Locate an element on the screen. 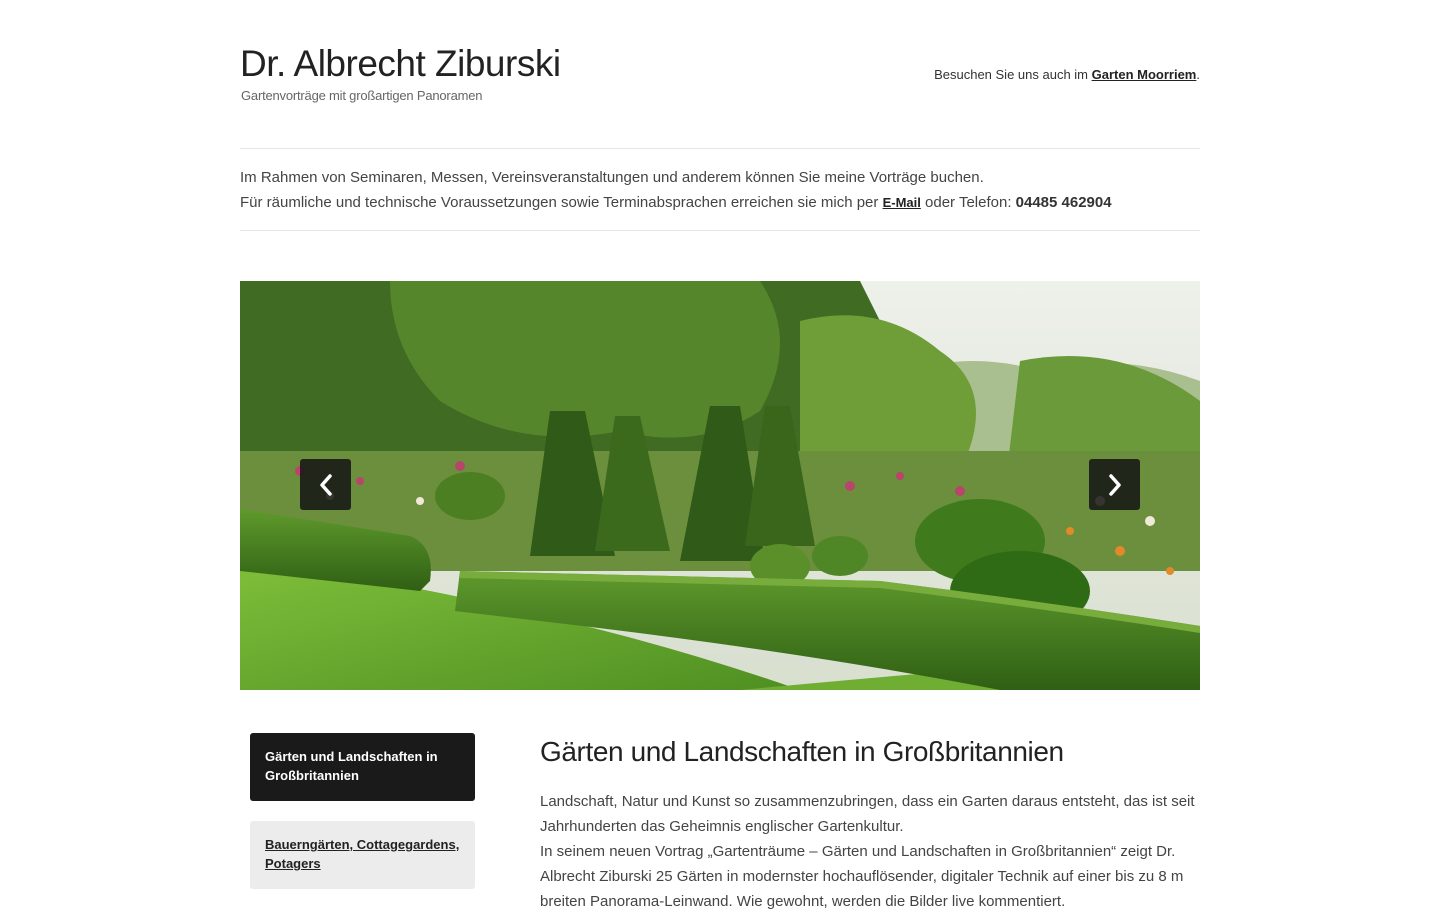  site-tagline: Gartenvorträge mit großartigen Panoramen is located at coordinates (362, 95).